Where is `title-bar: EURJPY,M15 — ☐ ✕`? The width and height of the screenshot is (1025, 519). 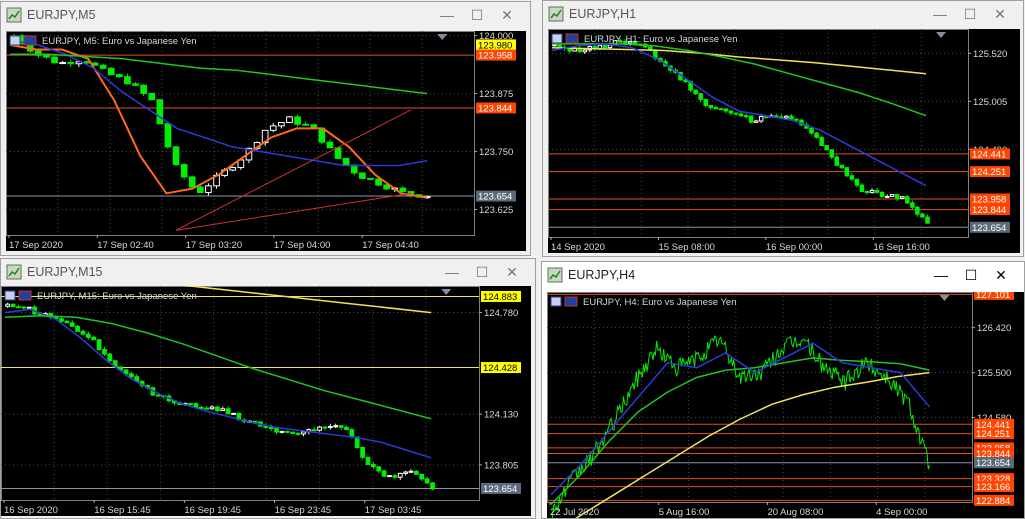 title-bar: EURJPY,M15 — ☐ ✕ is located at coordinates (268, 272).